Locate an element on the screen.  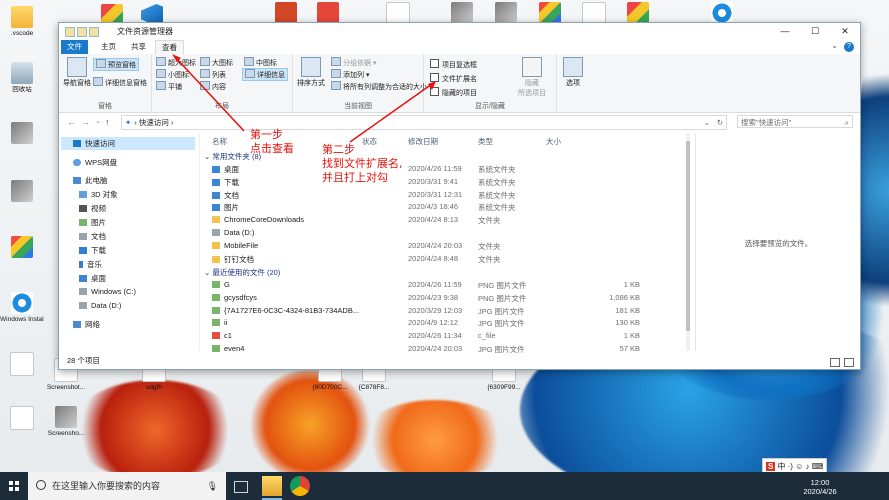
task-view-icon is located at coordinates (241, 487).